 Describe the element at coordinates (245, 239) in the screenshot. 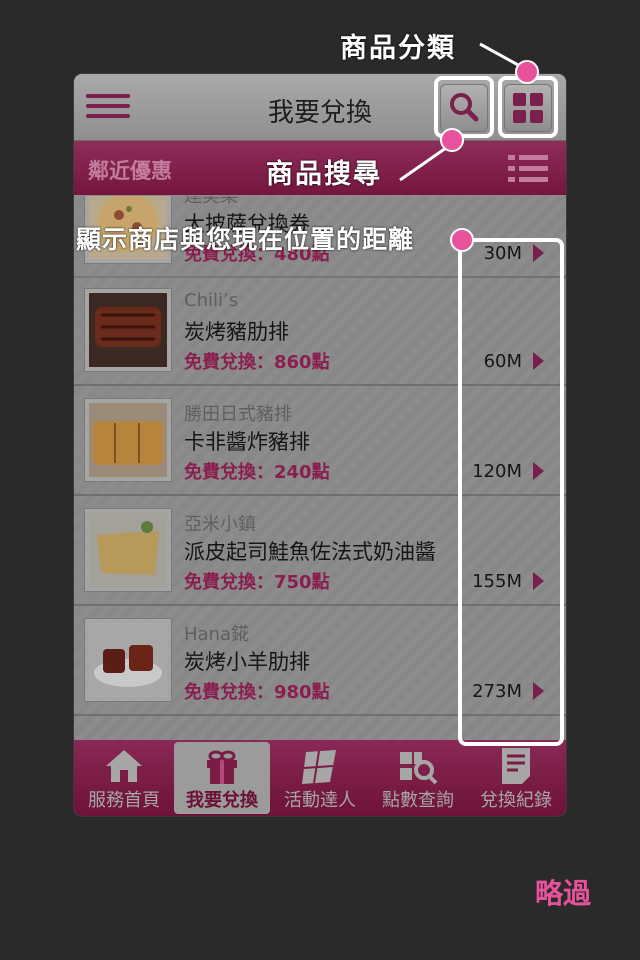

I see `distance-annotation: 顯示商店與您現在位置的距離` at that location.